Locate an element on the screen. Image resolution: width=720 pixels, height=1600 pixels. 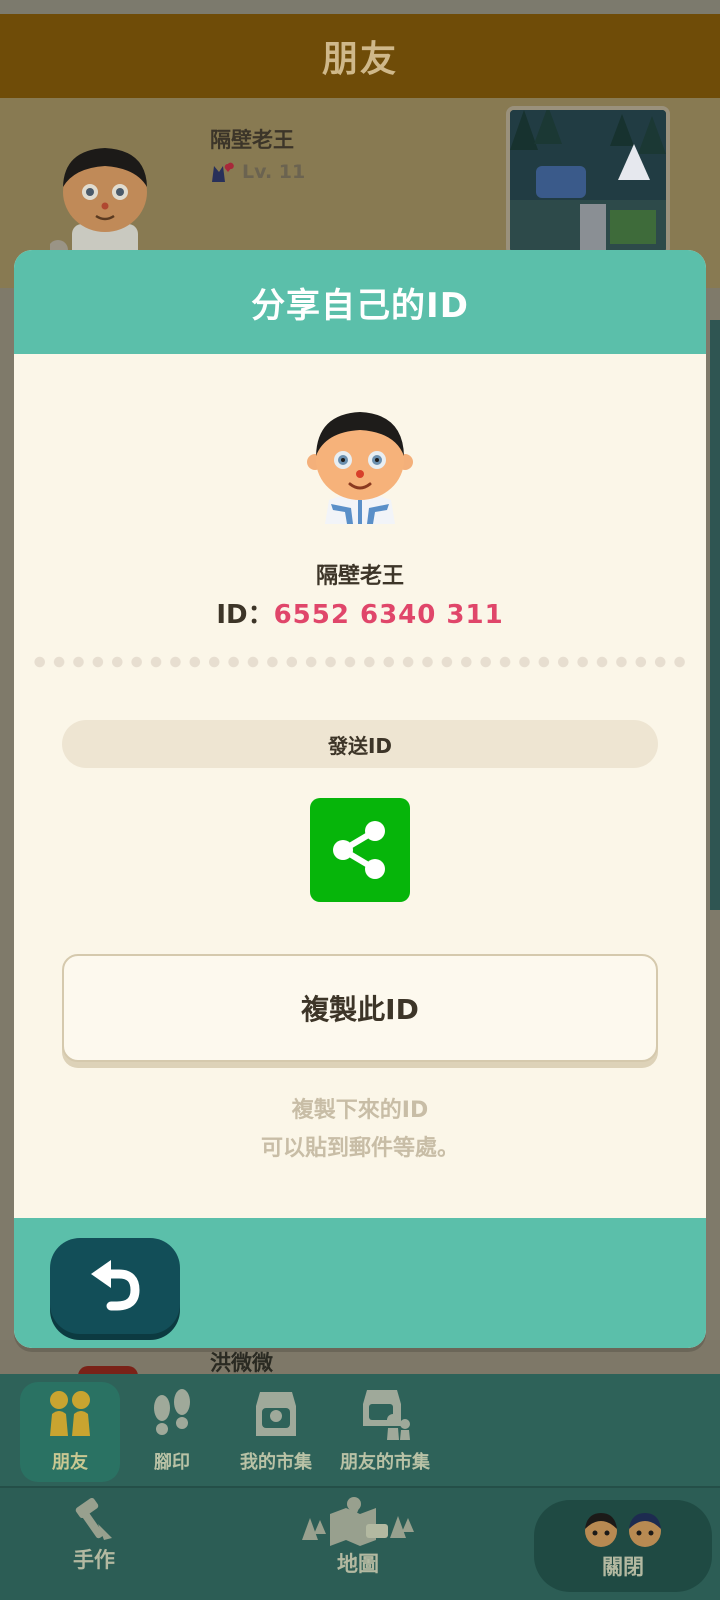
friends-market-icon is located at coordinates (386, 1415).